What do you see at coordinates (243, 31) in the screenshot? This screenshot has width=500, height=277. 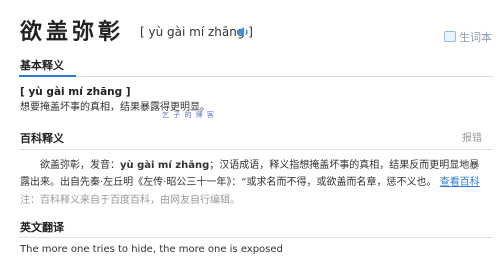 I see `speaker-icon` at bounding box center [243, 31].